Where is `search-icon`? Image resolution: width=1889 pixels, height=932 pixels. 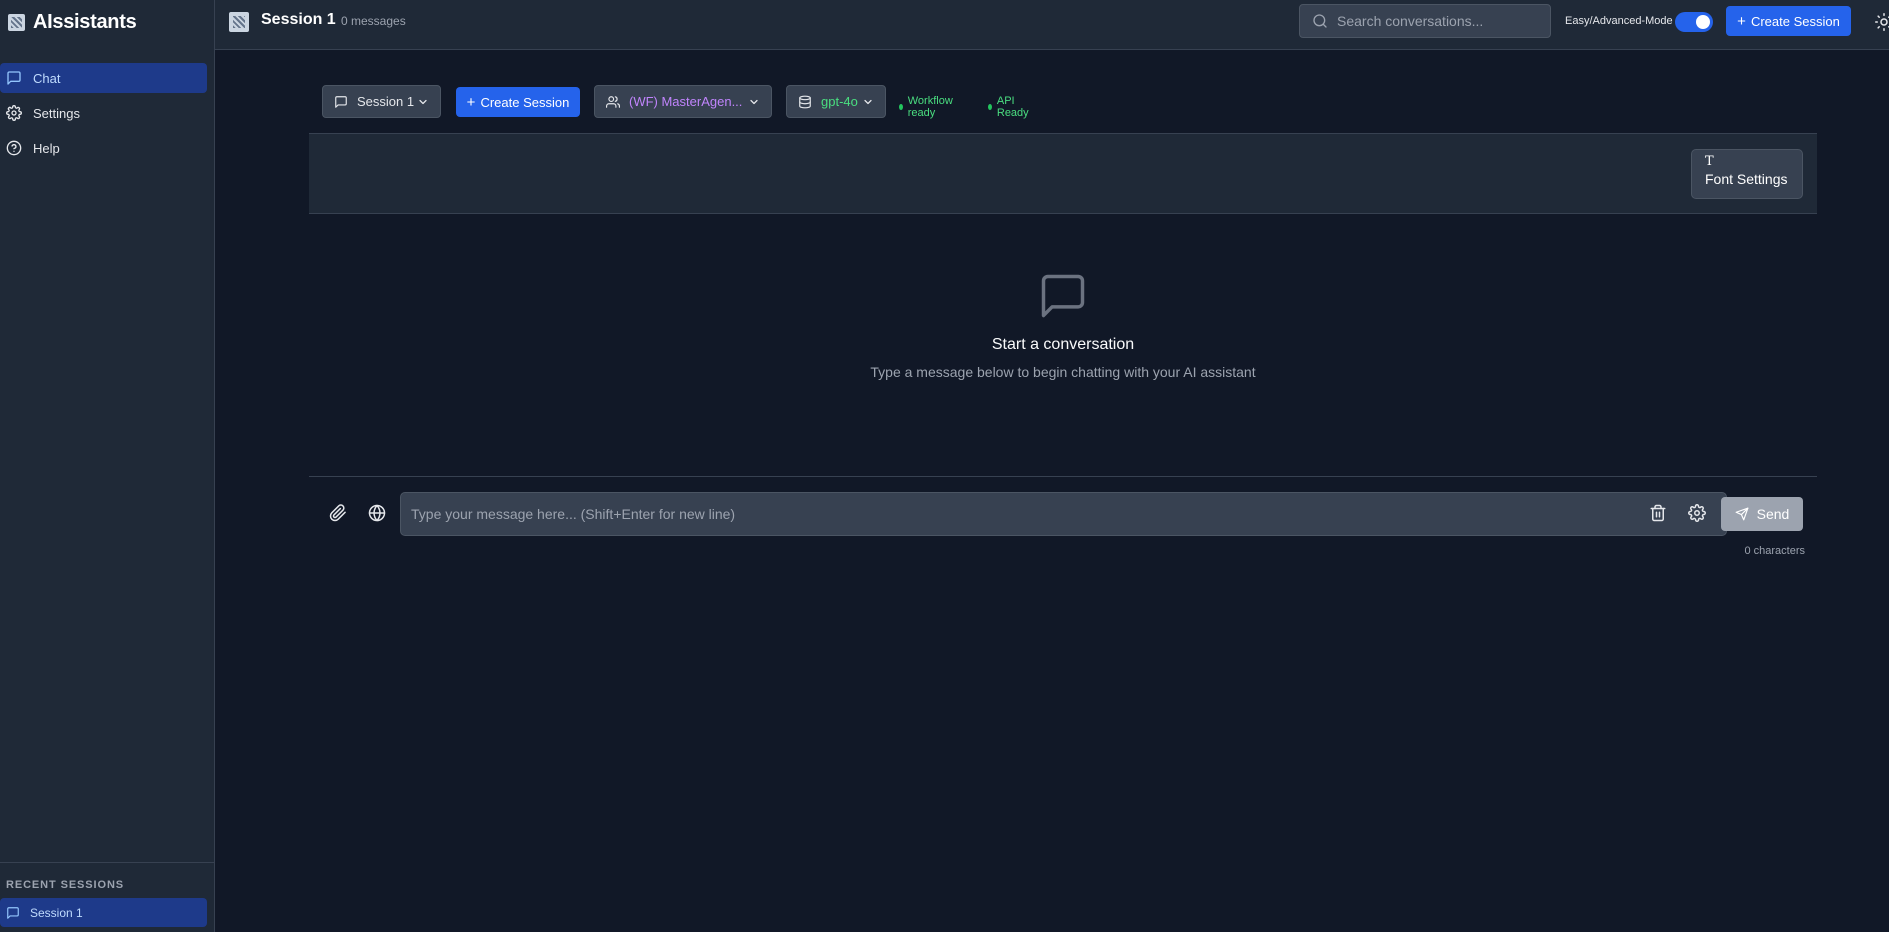 search-icon is located at coordinates (1320, 21).